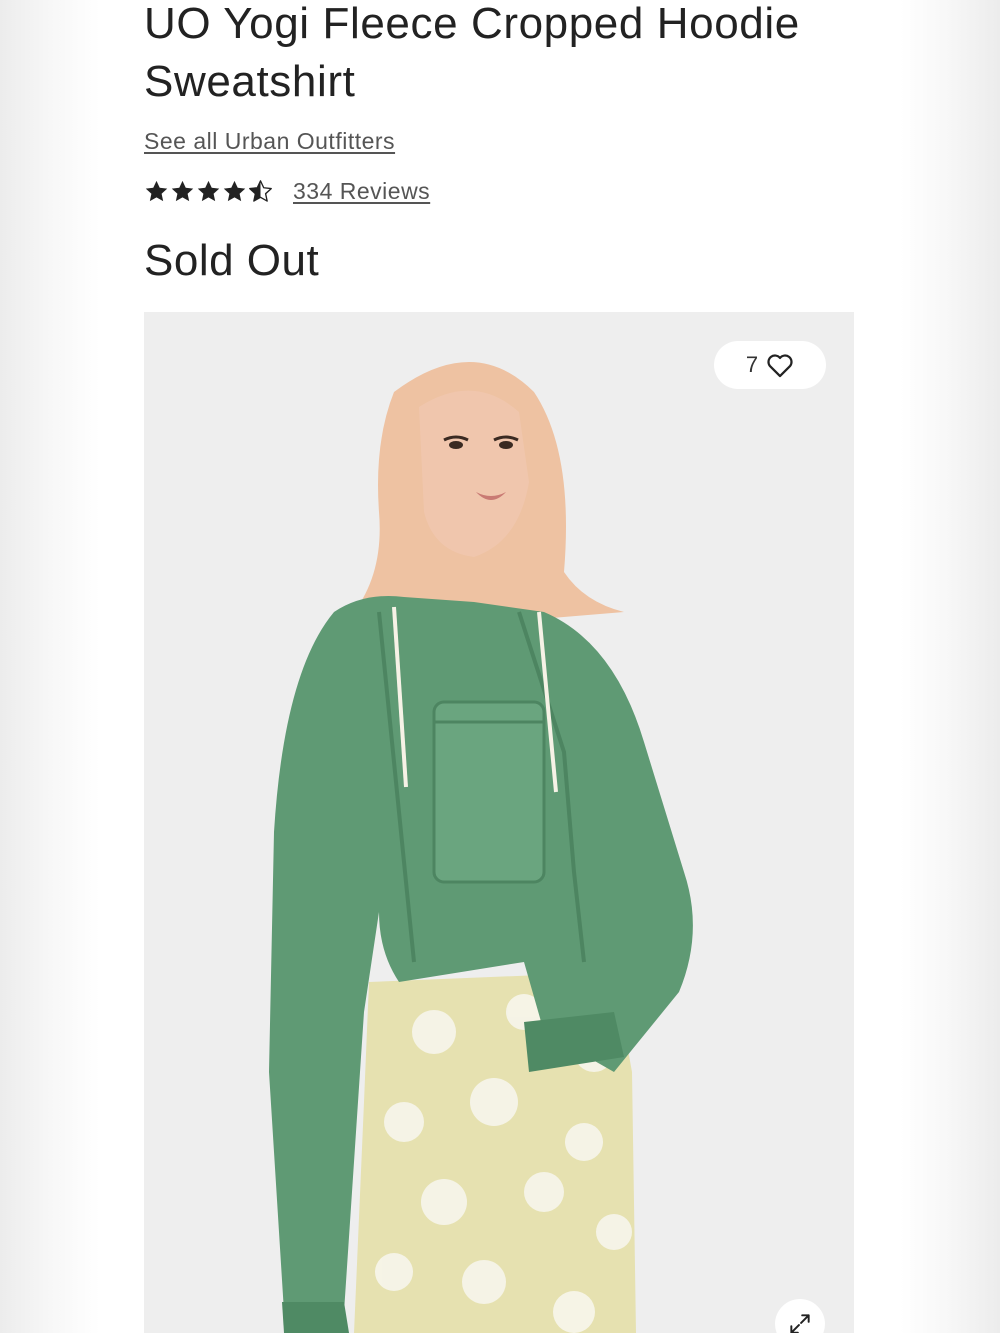 The width and height of the screenshot is (1000, 1333). I want to click on product-title: UO Yogi Fleece Cropped Hoodie Sweatshirt, so click(472, 53).